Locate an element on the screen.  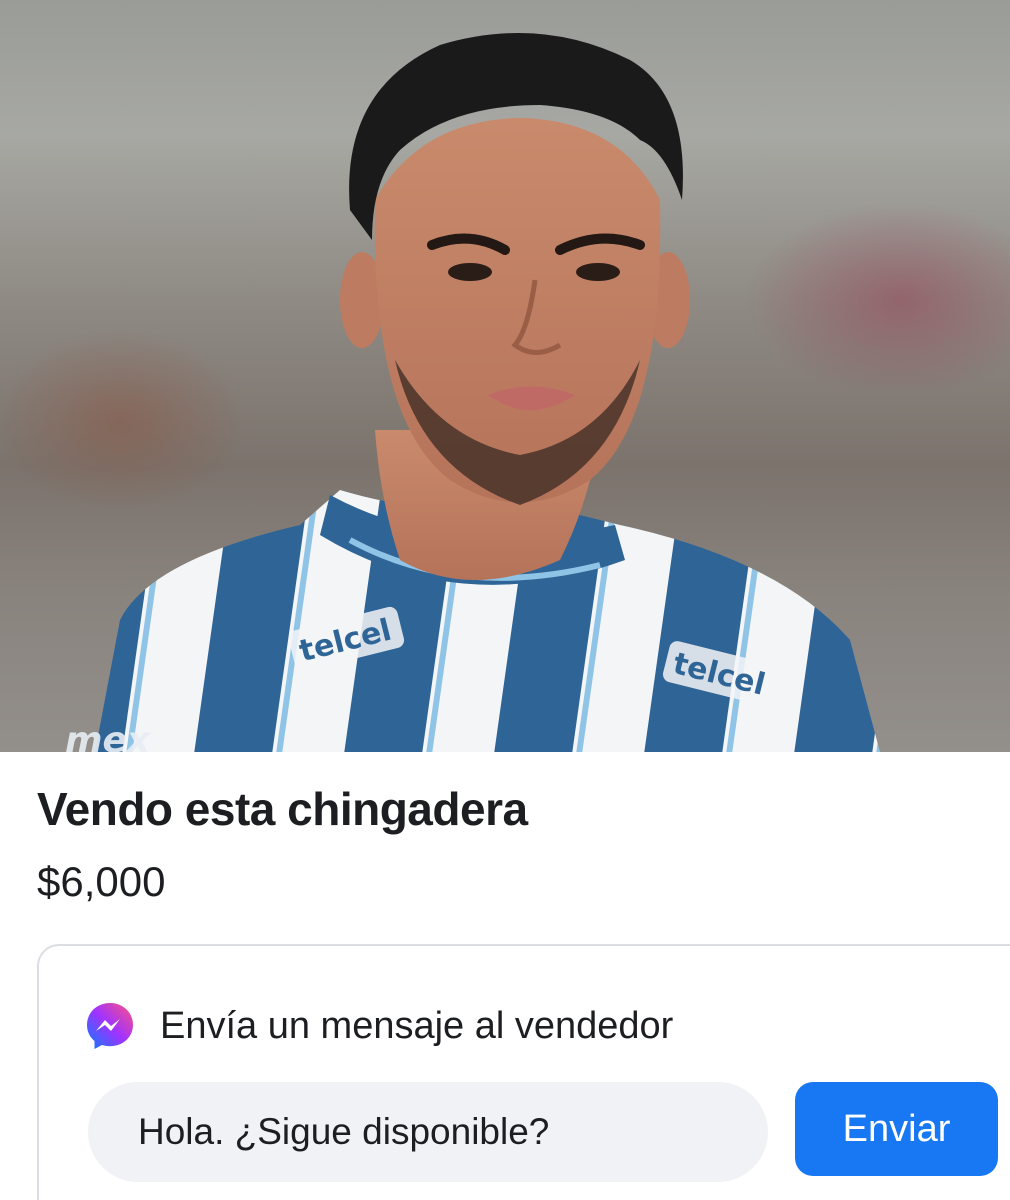
send-button: Enviar is located at coordinates (896, 1129).